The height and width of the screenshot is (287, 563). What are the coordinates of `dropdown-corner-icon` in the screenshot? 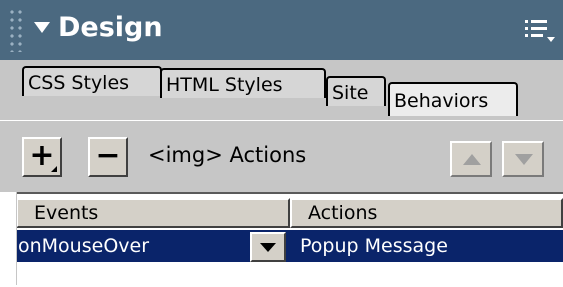 It's located at (54, 169).